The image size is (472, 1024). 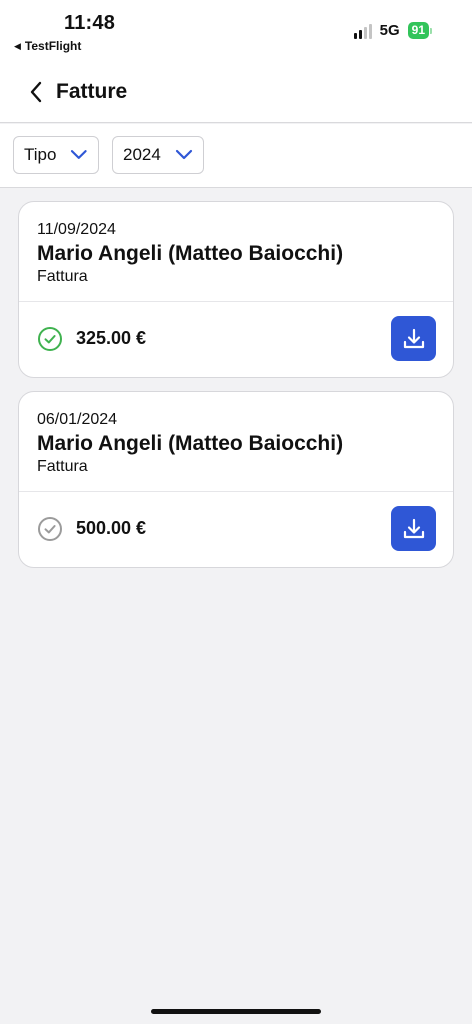 I want to click on pending-check-circle-icon, so click(x=50, y=529).